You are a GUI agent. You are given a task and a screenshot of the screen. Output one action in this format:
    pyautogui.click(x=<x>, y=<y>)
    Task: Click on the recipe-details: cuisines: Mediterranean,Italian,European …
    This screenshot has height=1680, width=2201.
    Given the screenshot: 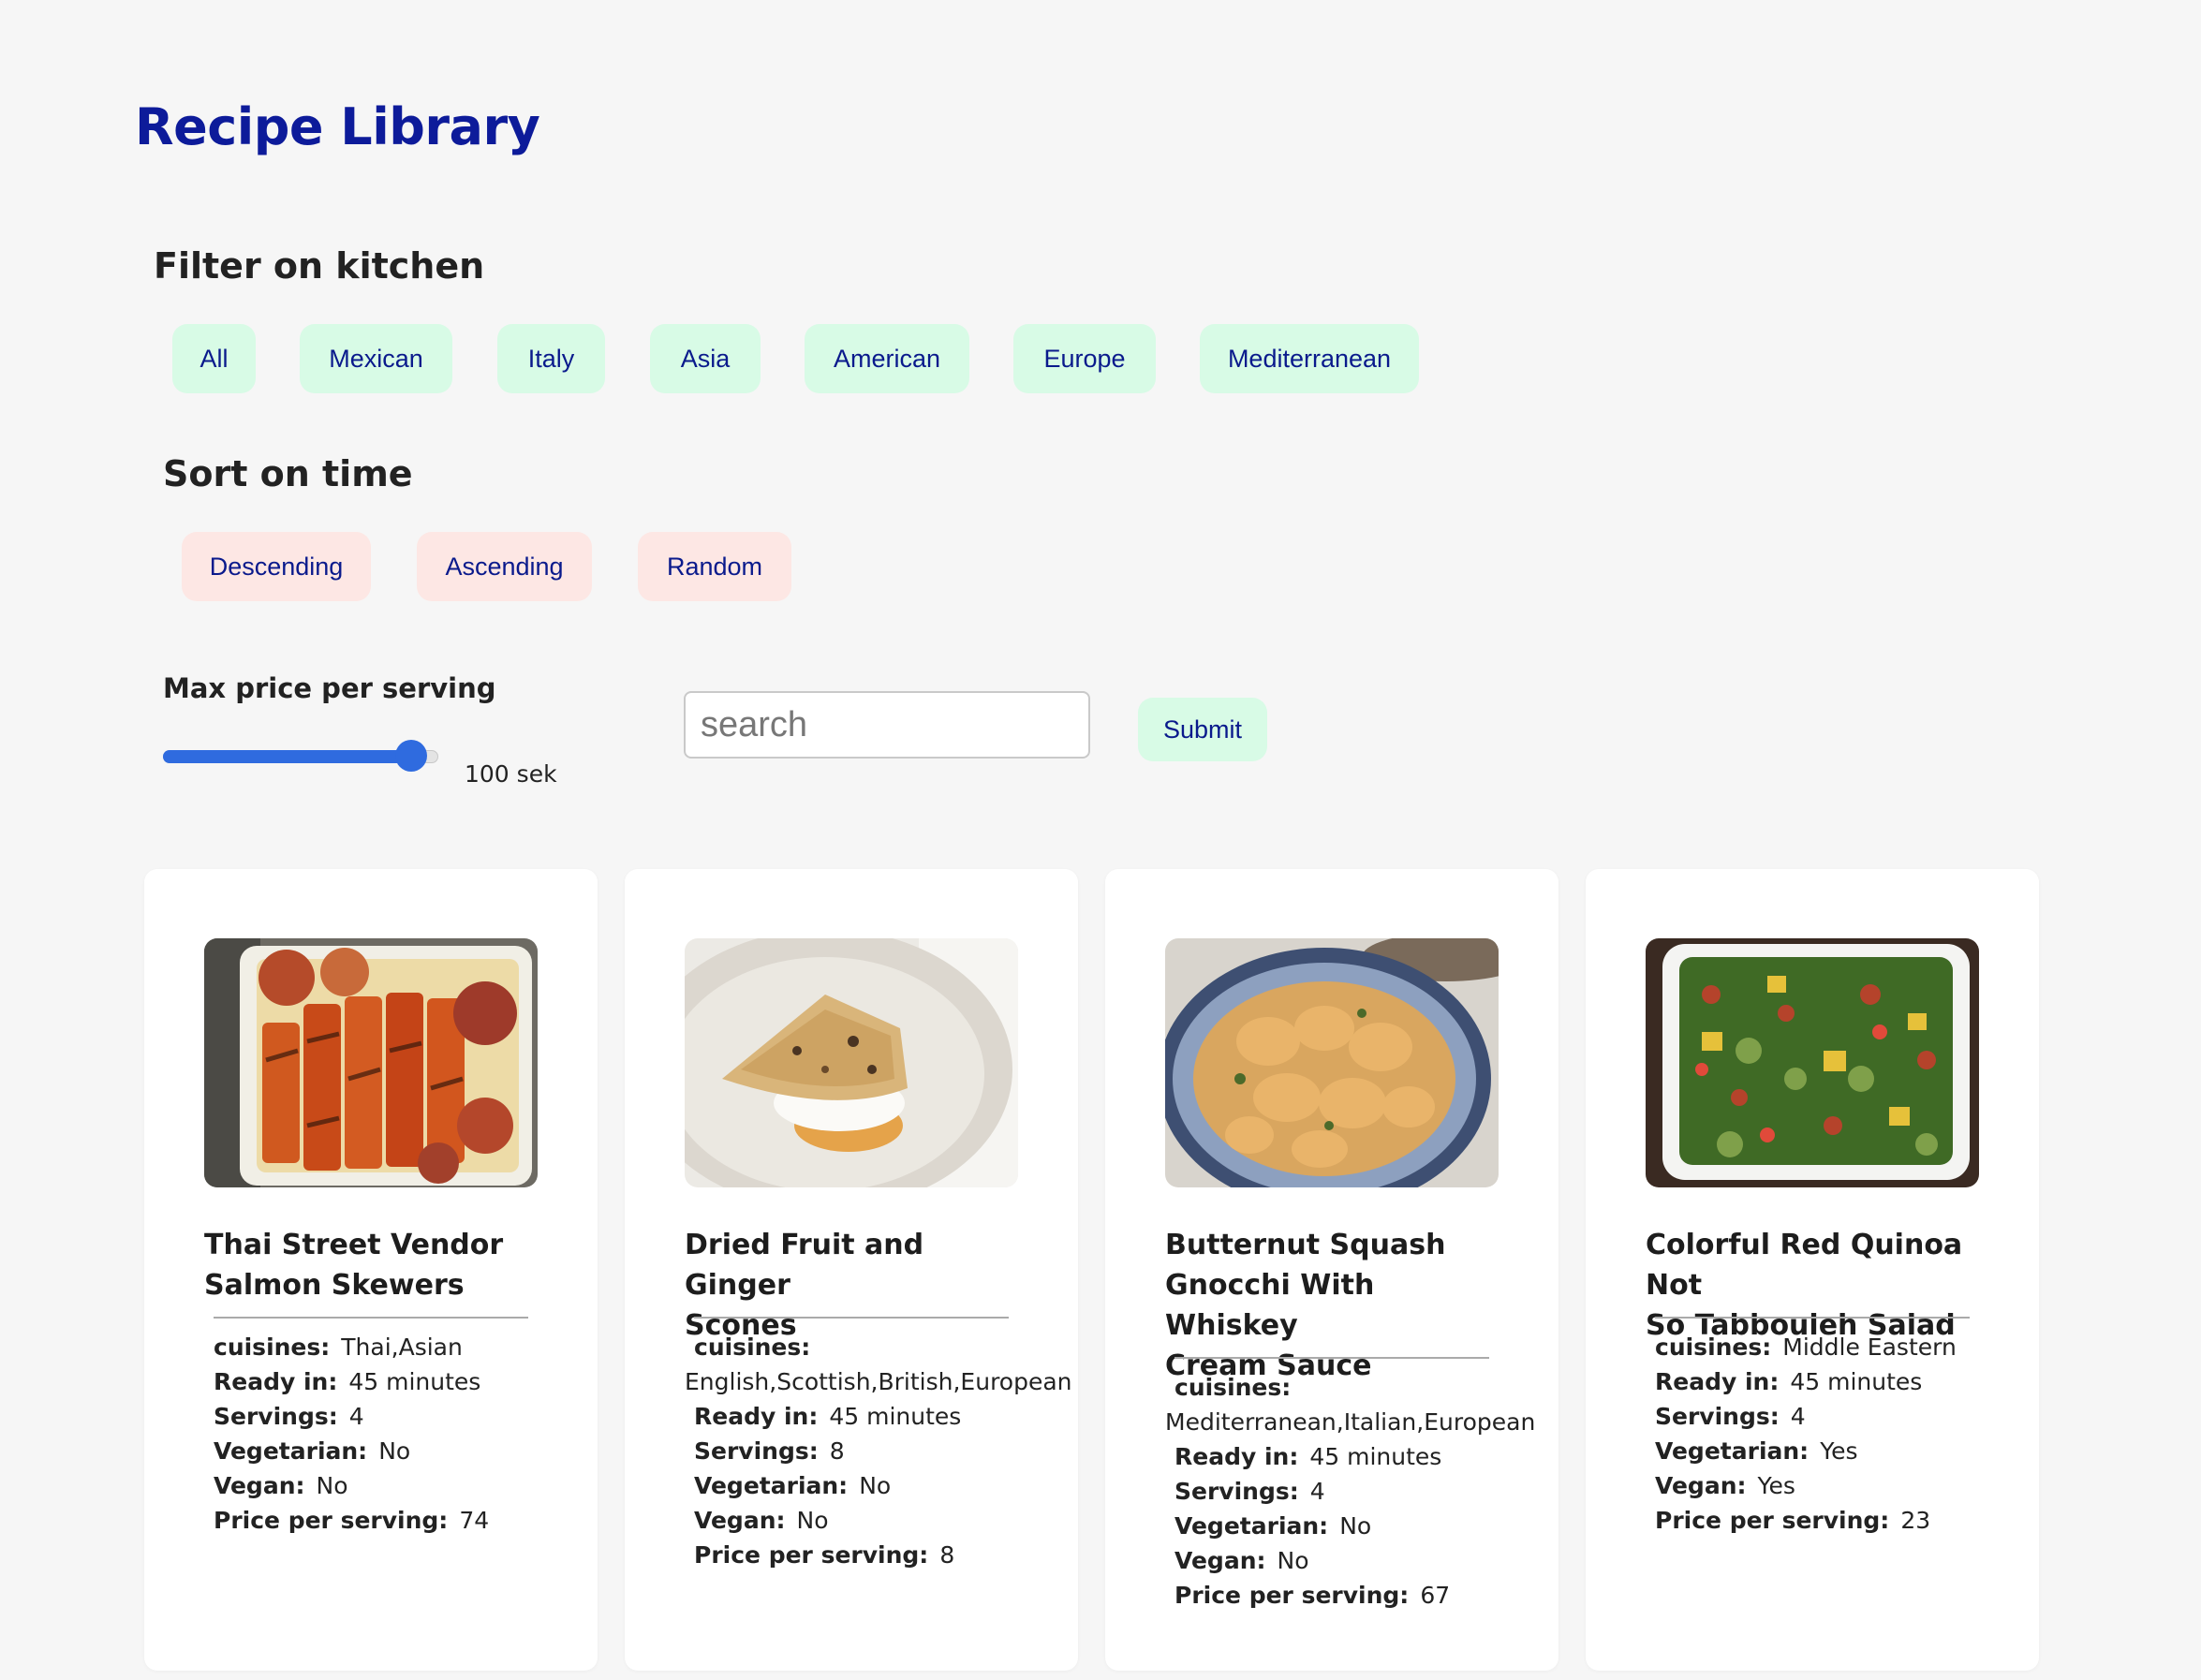 What is the action you would take?
    pyautogui.click(x=1350, y=1491)
    